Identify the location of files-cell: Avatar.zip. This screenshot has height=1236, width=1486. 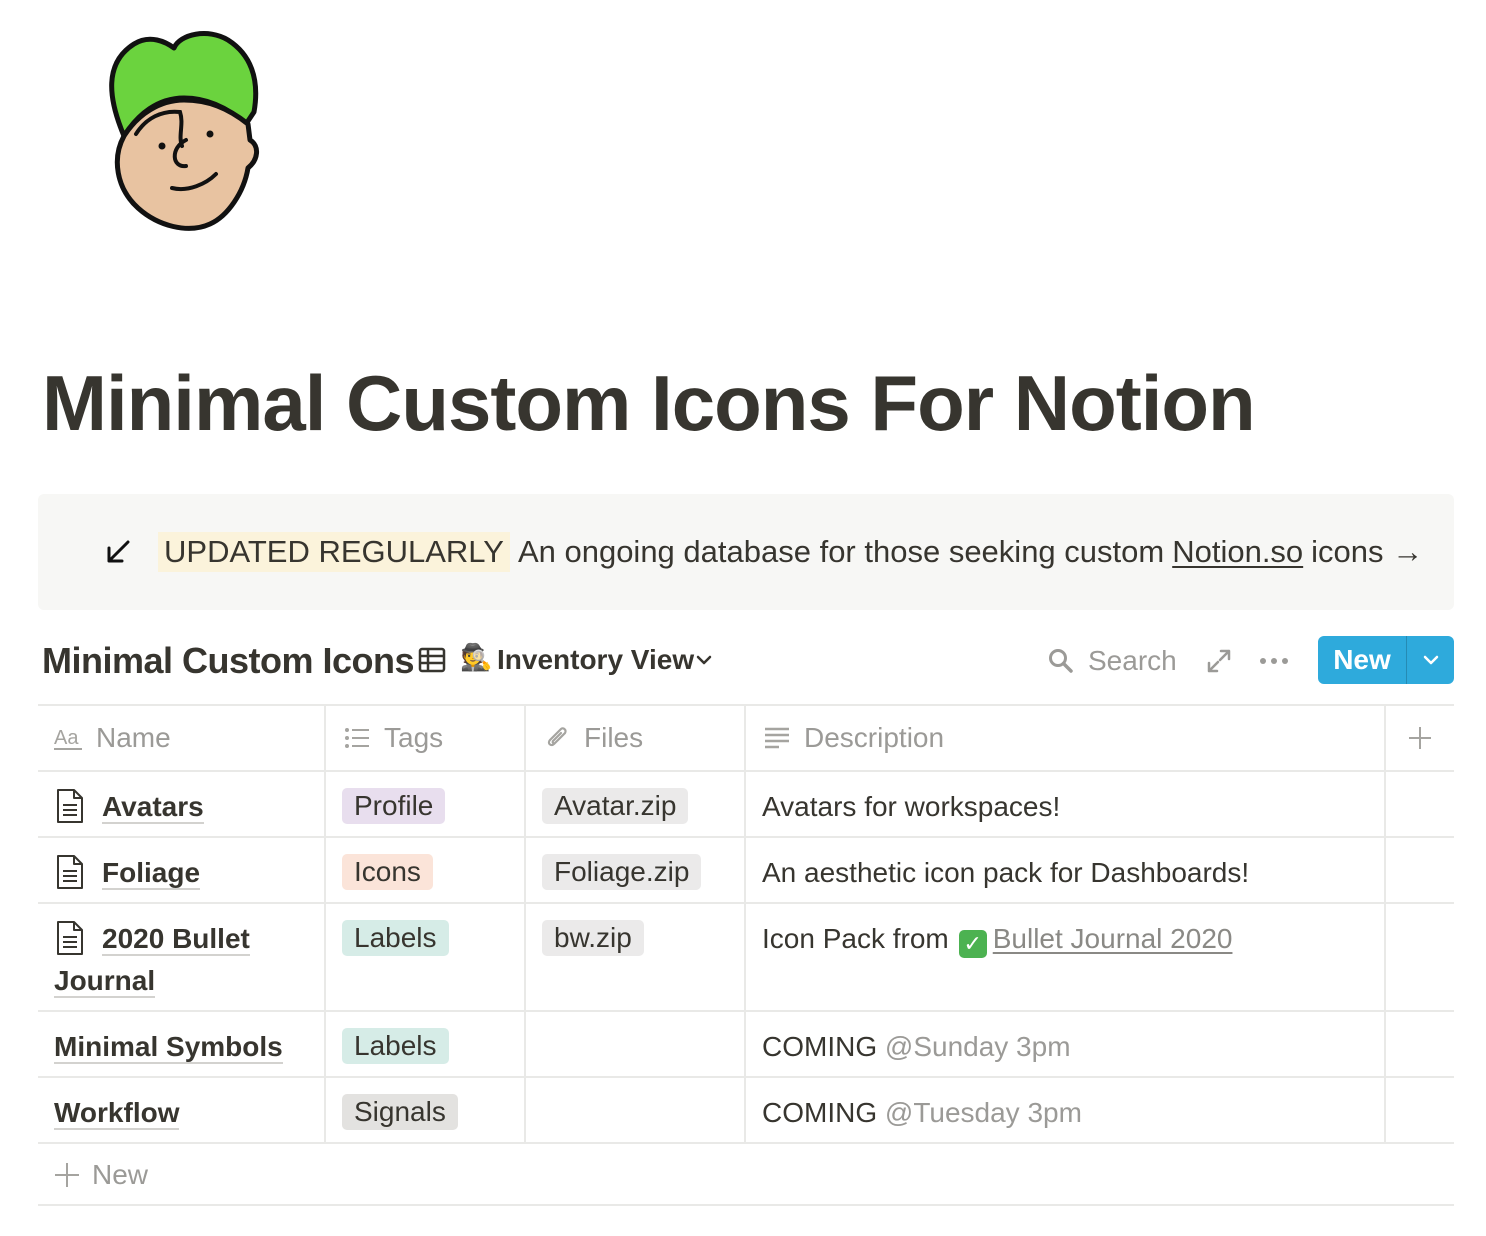
(636, 804).